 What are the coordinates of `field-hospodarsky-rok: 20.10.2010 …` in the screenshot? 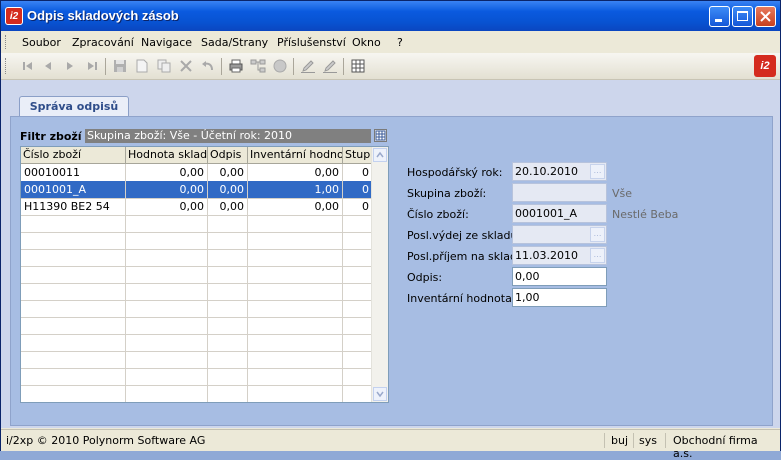 It's located at (559, 171).